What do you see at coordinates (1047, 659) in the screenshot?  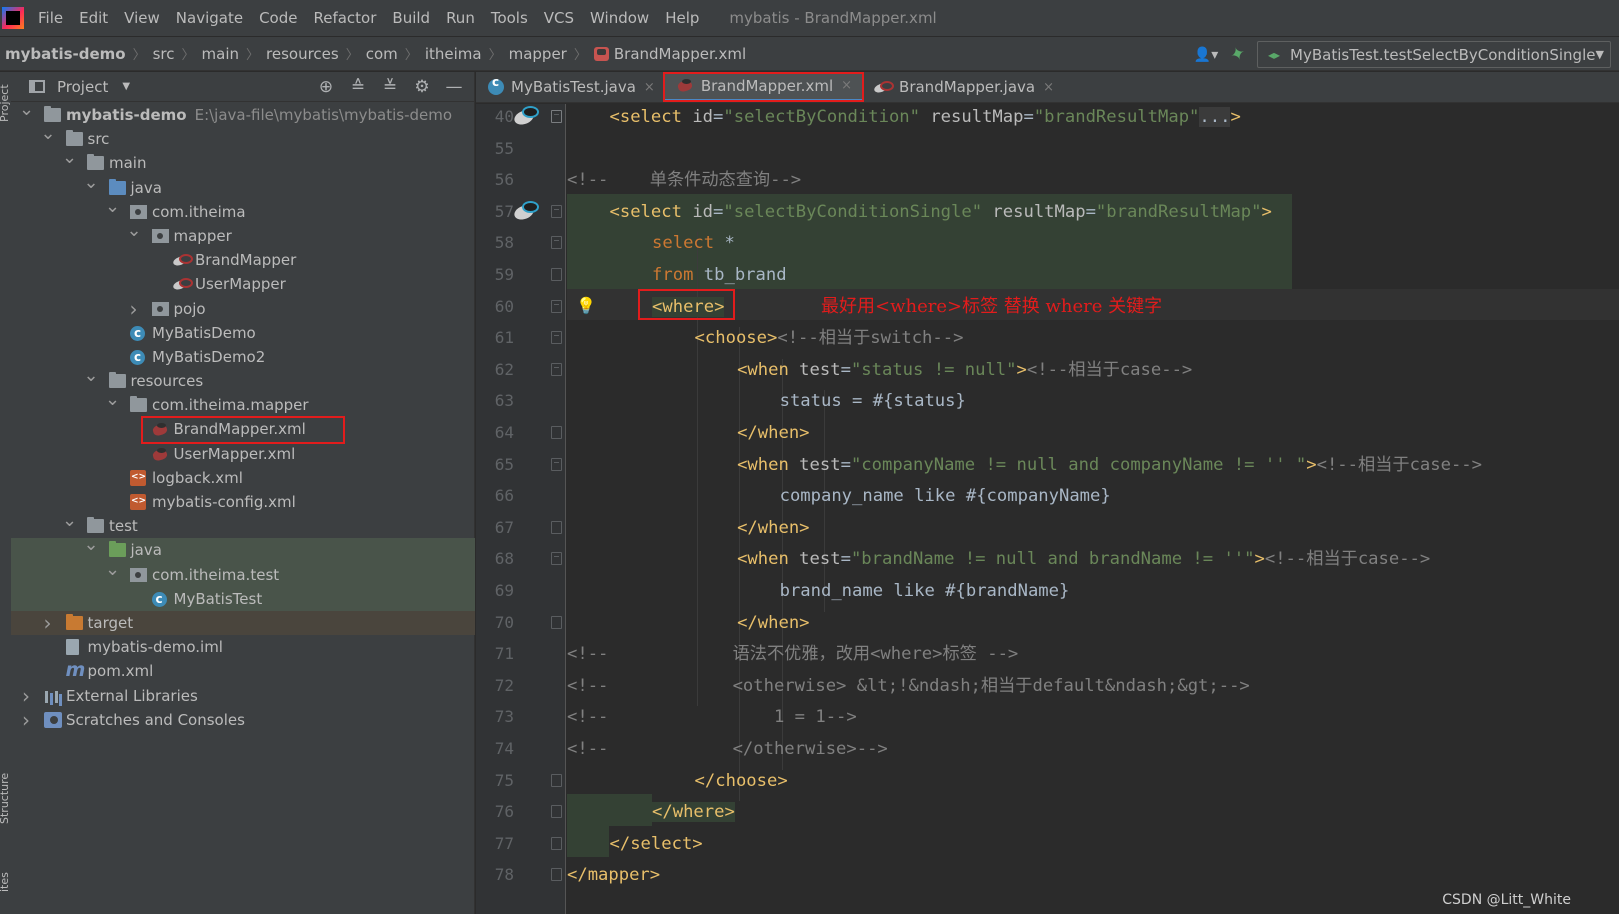 I see `code-line: 71 <!-- 语法不优雅，改用<where>标签 -->` at bounding box center [1047, 659].